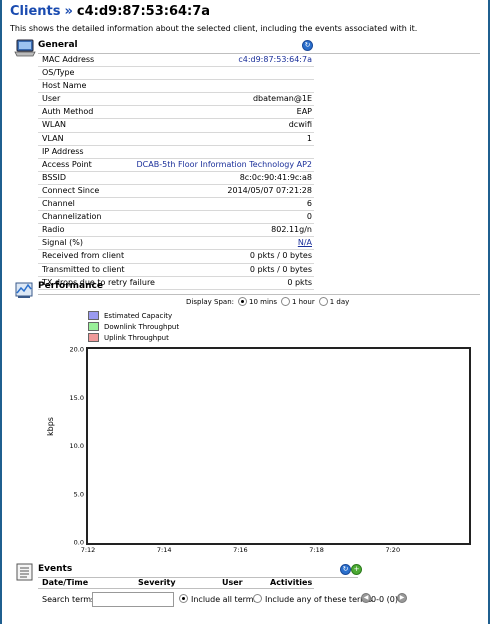 The width and height of the screenshot is (490, 624). I want to click on include-any-terms-radio, so click(257, 598).